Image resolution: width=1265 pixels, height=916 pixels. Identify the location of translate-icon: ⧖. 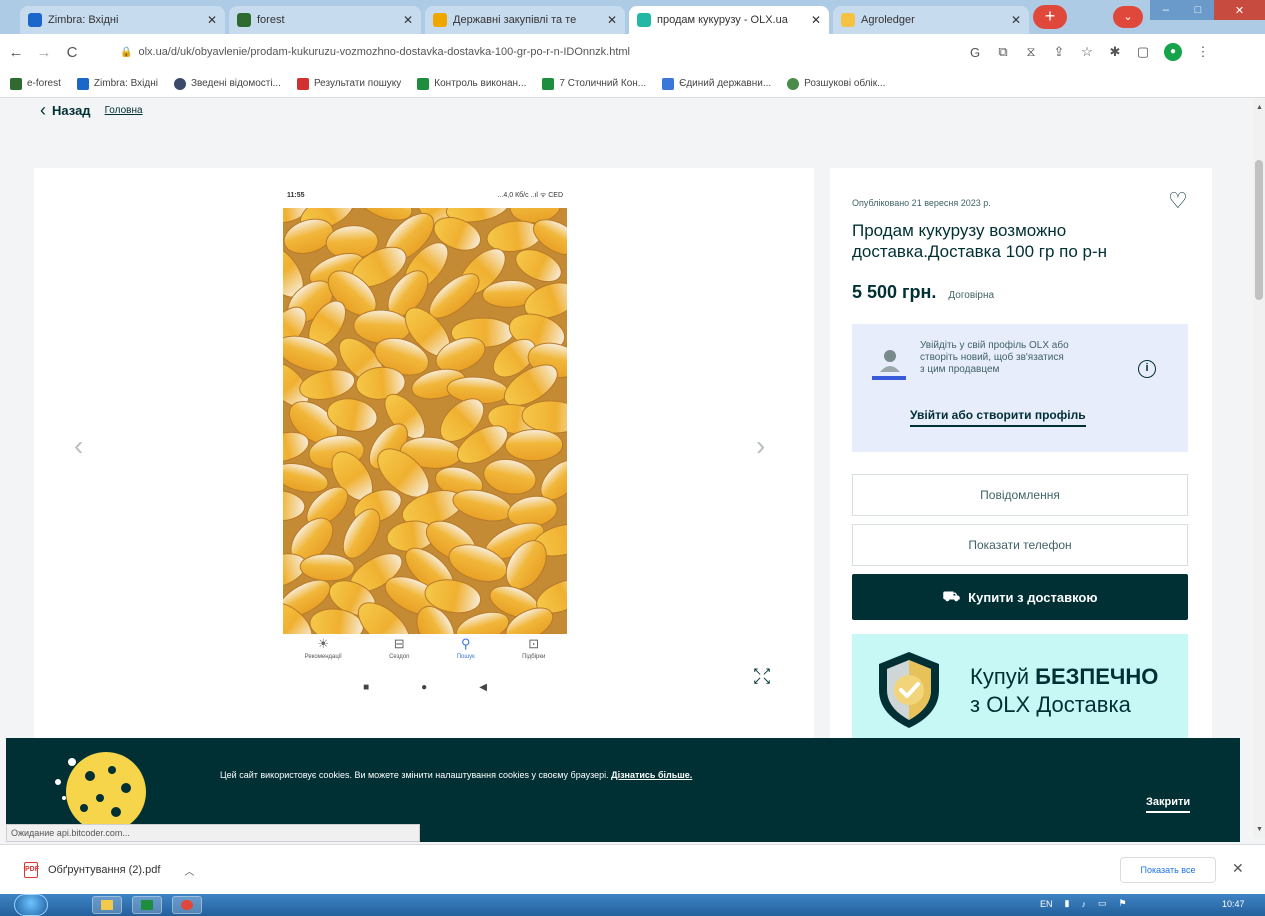
(1031, 52).